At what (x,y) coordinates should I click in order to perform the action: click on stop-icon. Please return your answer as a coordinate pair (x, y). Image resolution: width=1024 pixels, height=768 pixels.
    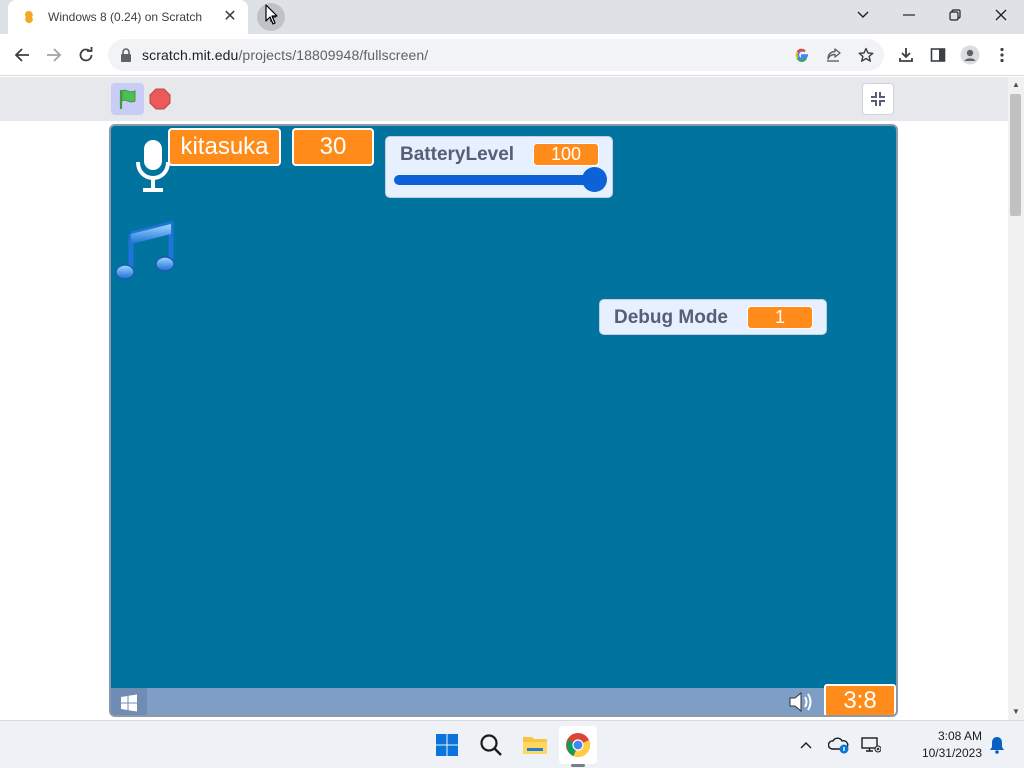
    Looking at the image, I should click on (160, 99).